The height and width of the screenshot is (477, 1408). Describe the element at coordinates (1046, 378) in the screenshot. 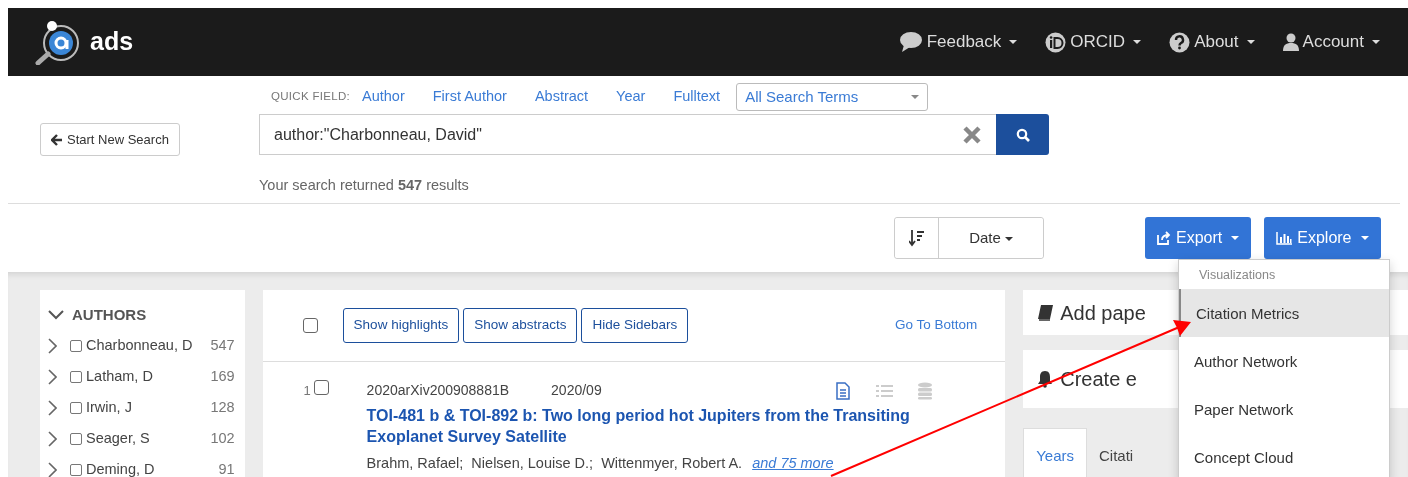

I see `bell-icon` at that location.